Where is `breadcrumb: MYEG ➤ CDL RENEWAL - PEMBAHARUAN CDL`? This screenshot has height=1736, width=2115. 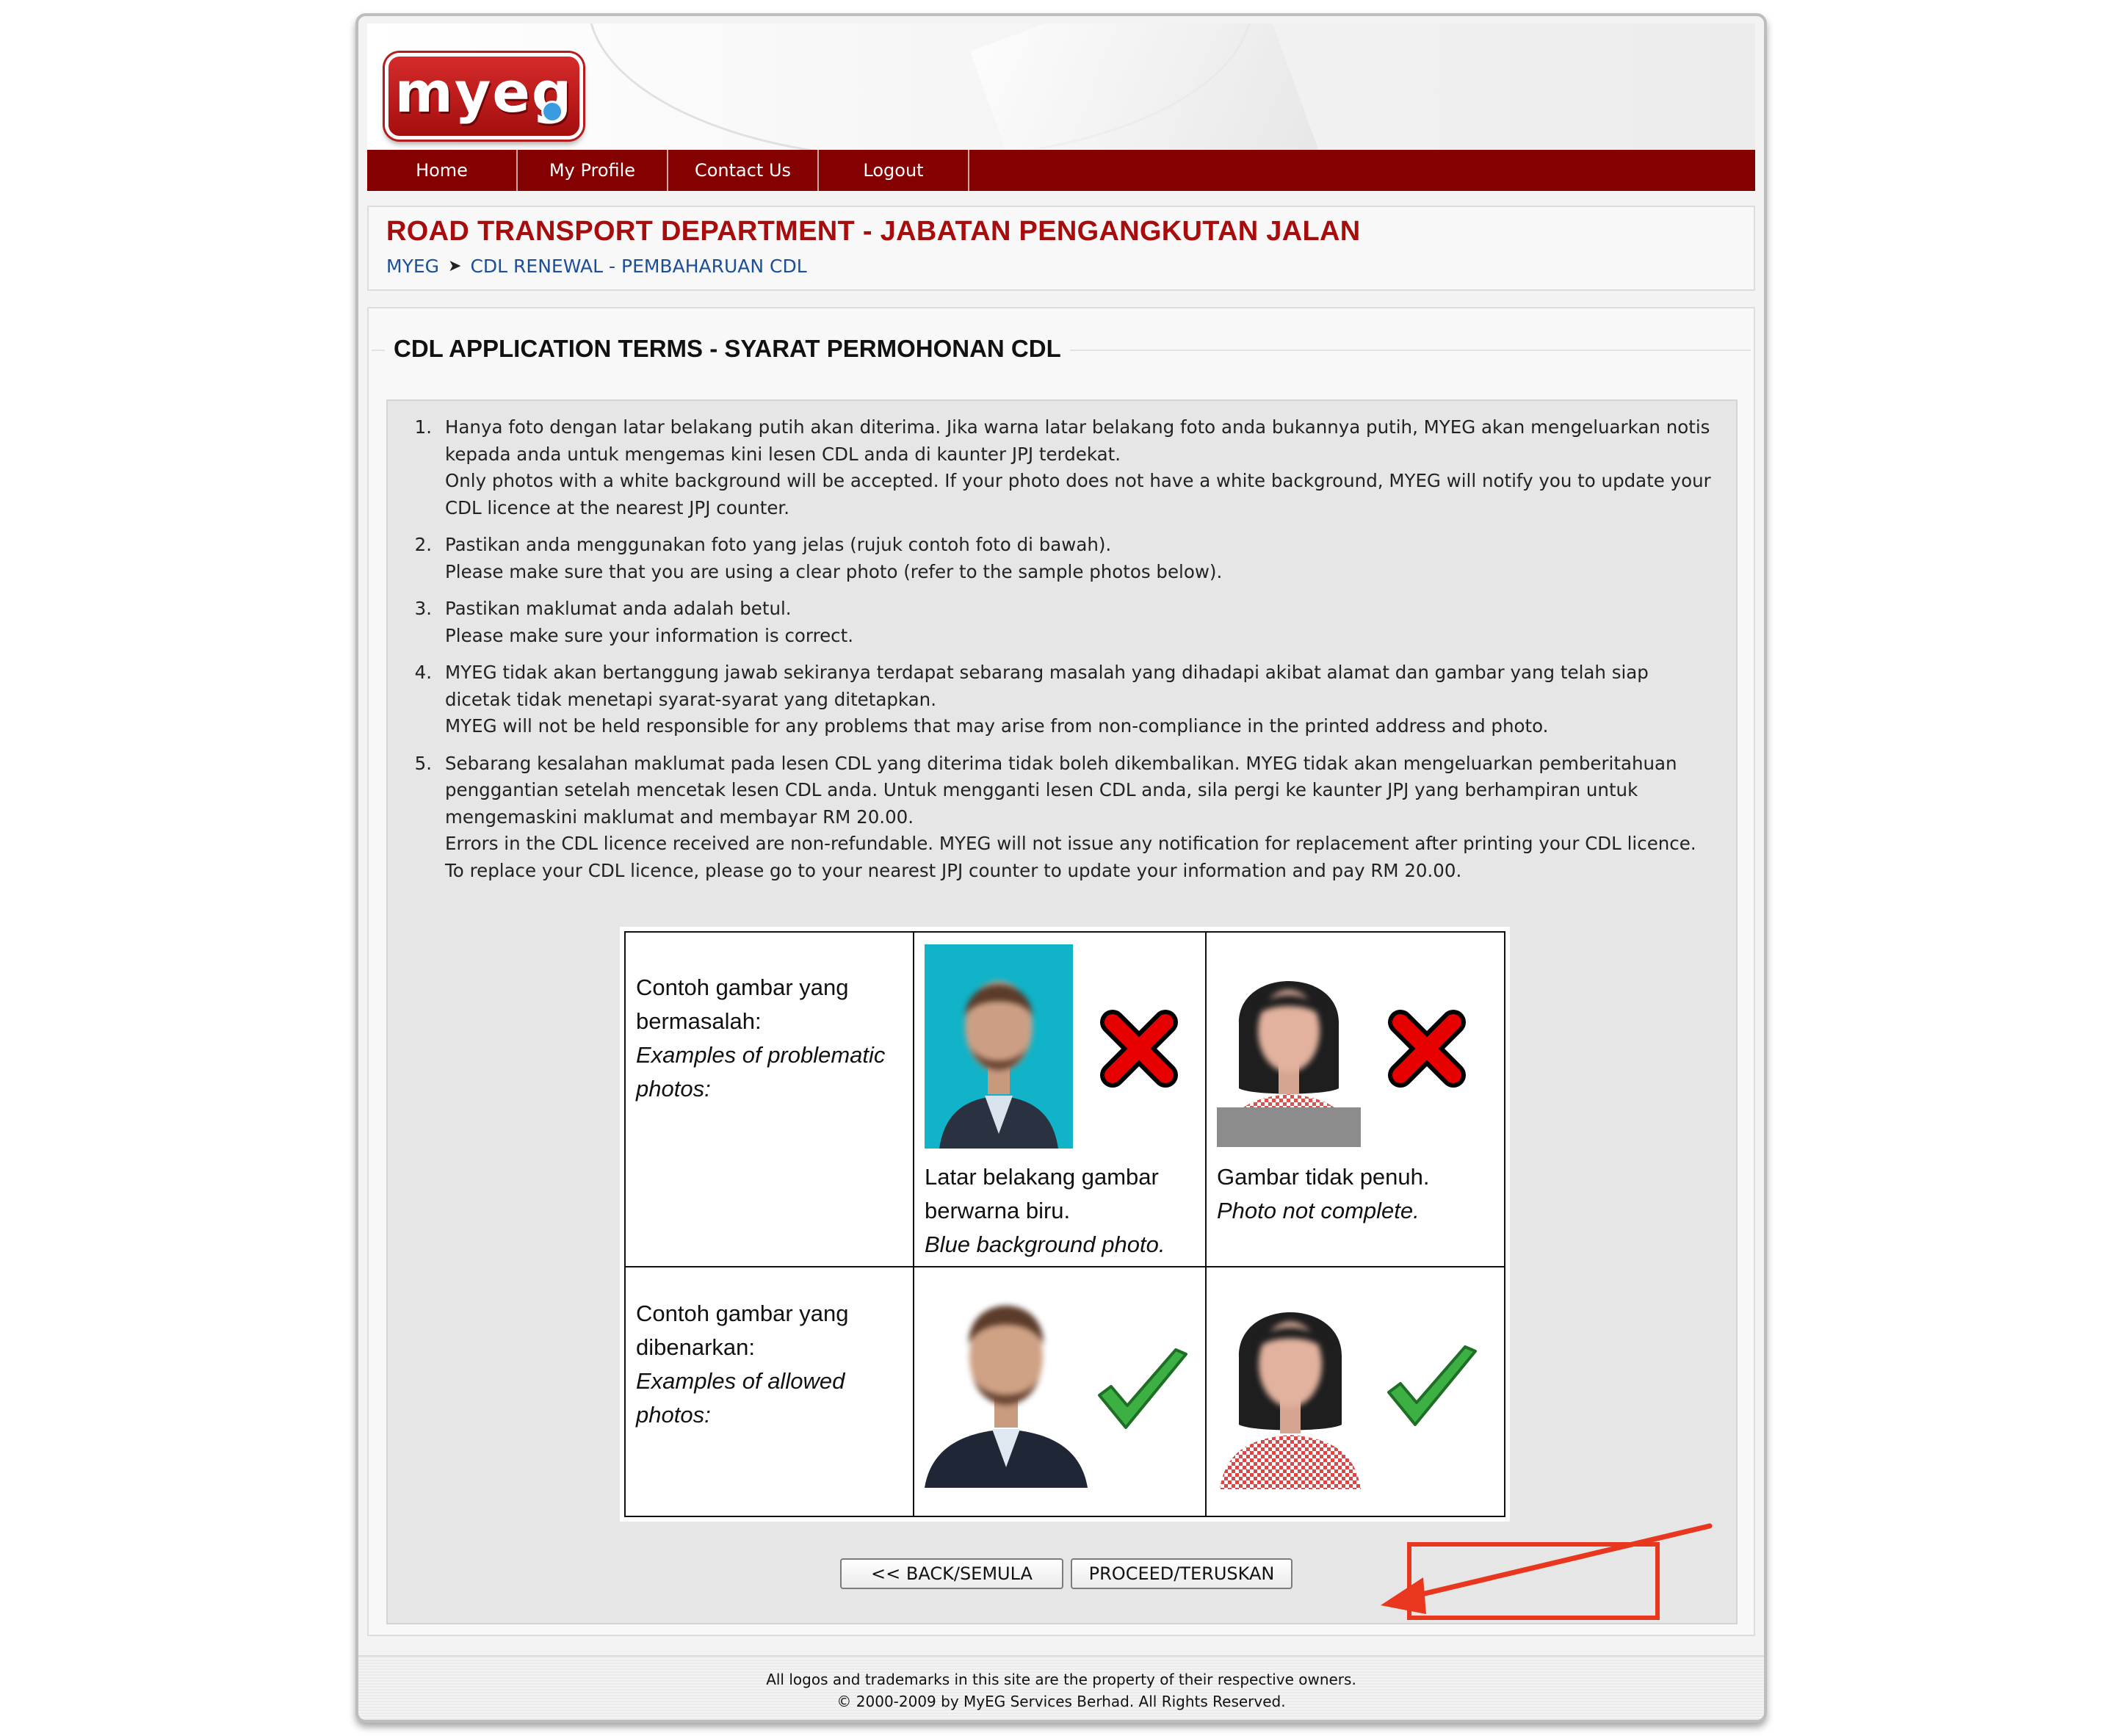
breadcrumb: MYEG ➤ CDL RENEWAL - PEMBAHARUAN CDL is located at coordinates (596, 266).